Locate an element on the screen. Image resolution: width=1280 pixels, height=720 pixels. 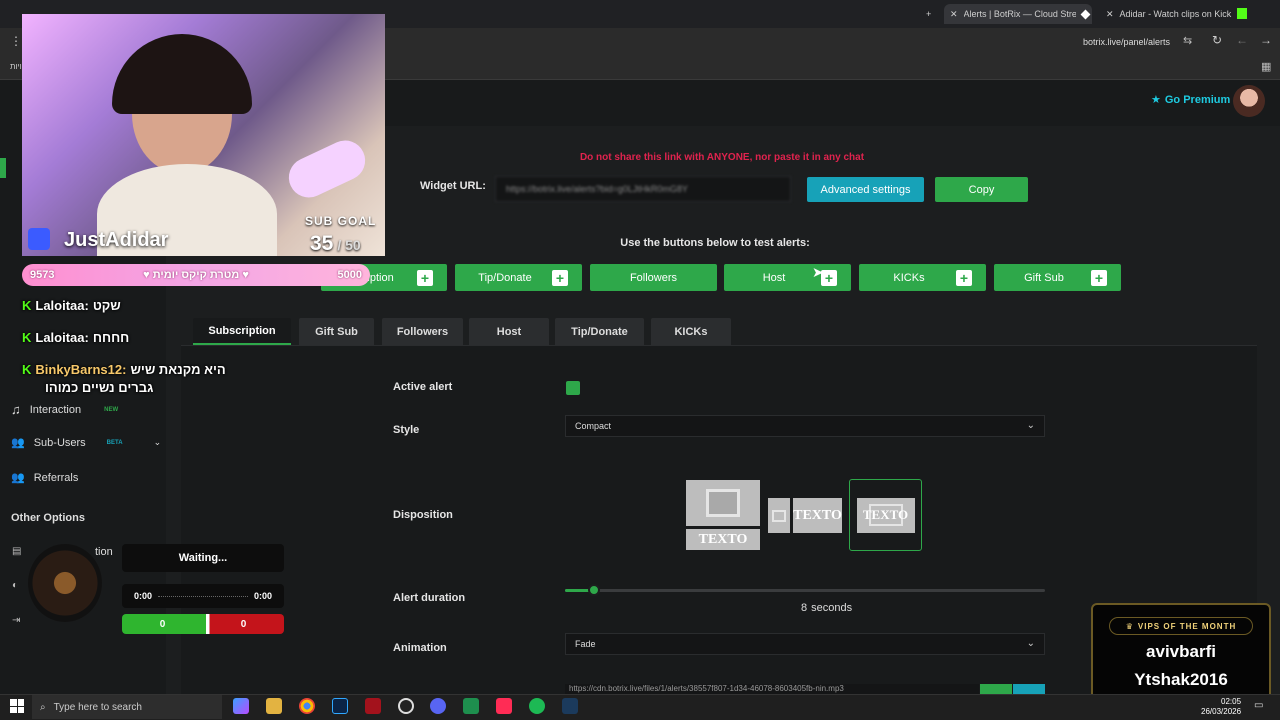
duration-slider-track is located at coordinates (805, 590).